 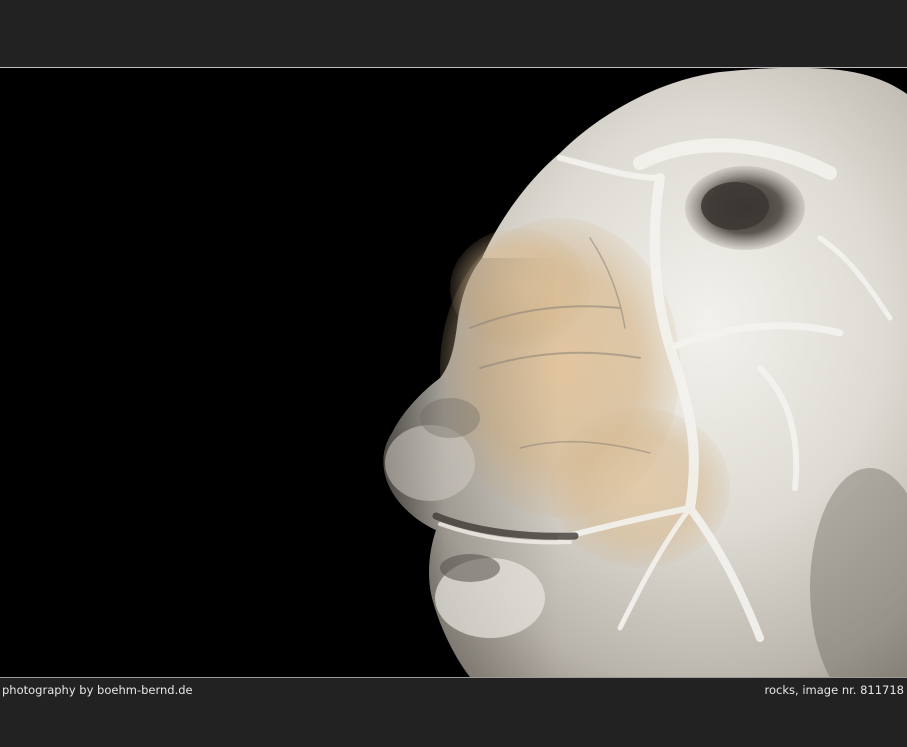 What do you see at coordinates (453, 33) in the screenshot?
I see `top-bar` at bounding box center [453, 33].